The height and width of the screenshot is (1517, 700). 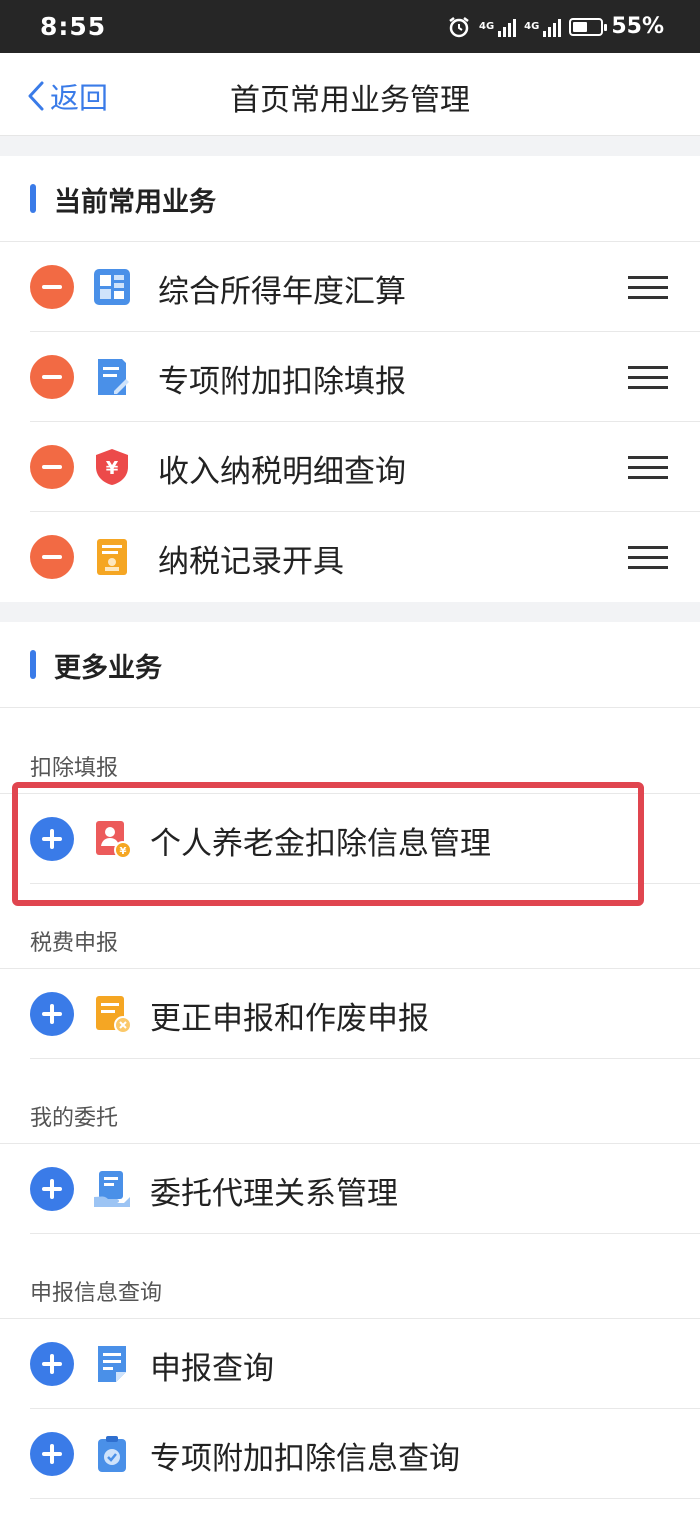 I want to click on item-label: 个人养老金扣除信息管理, so click(x=320, y=844).